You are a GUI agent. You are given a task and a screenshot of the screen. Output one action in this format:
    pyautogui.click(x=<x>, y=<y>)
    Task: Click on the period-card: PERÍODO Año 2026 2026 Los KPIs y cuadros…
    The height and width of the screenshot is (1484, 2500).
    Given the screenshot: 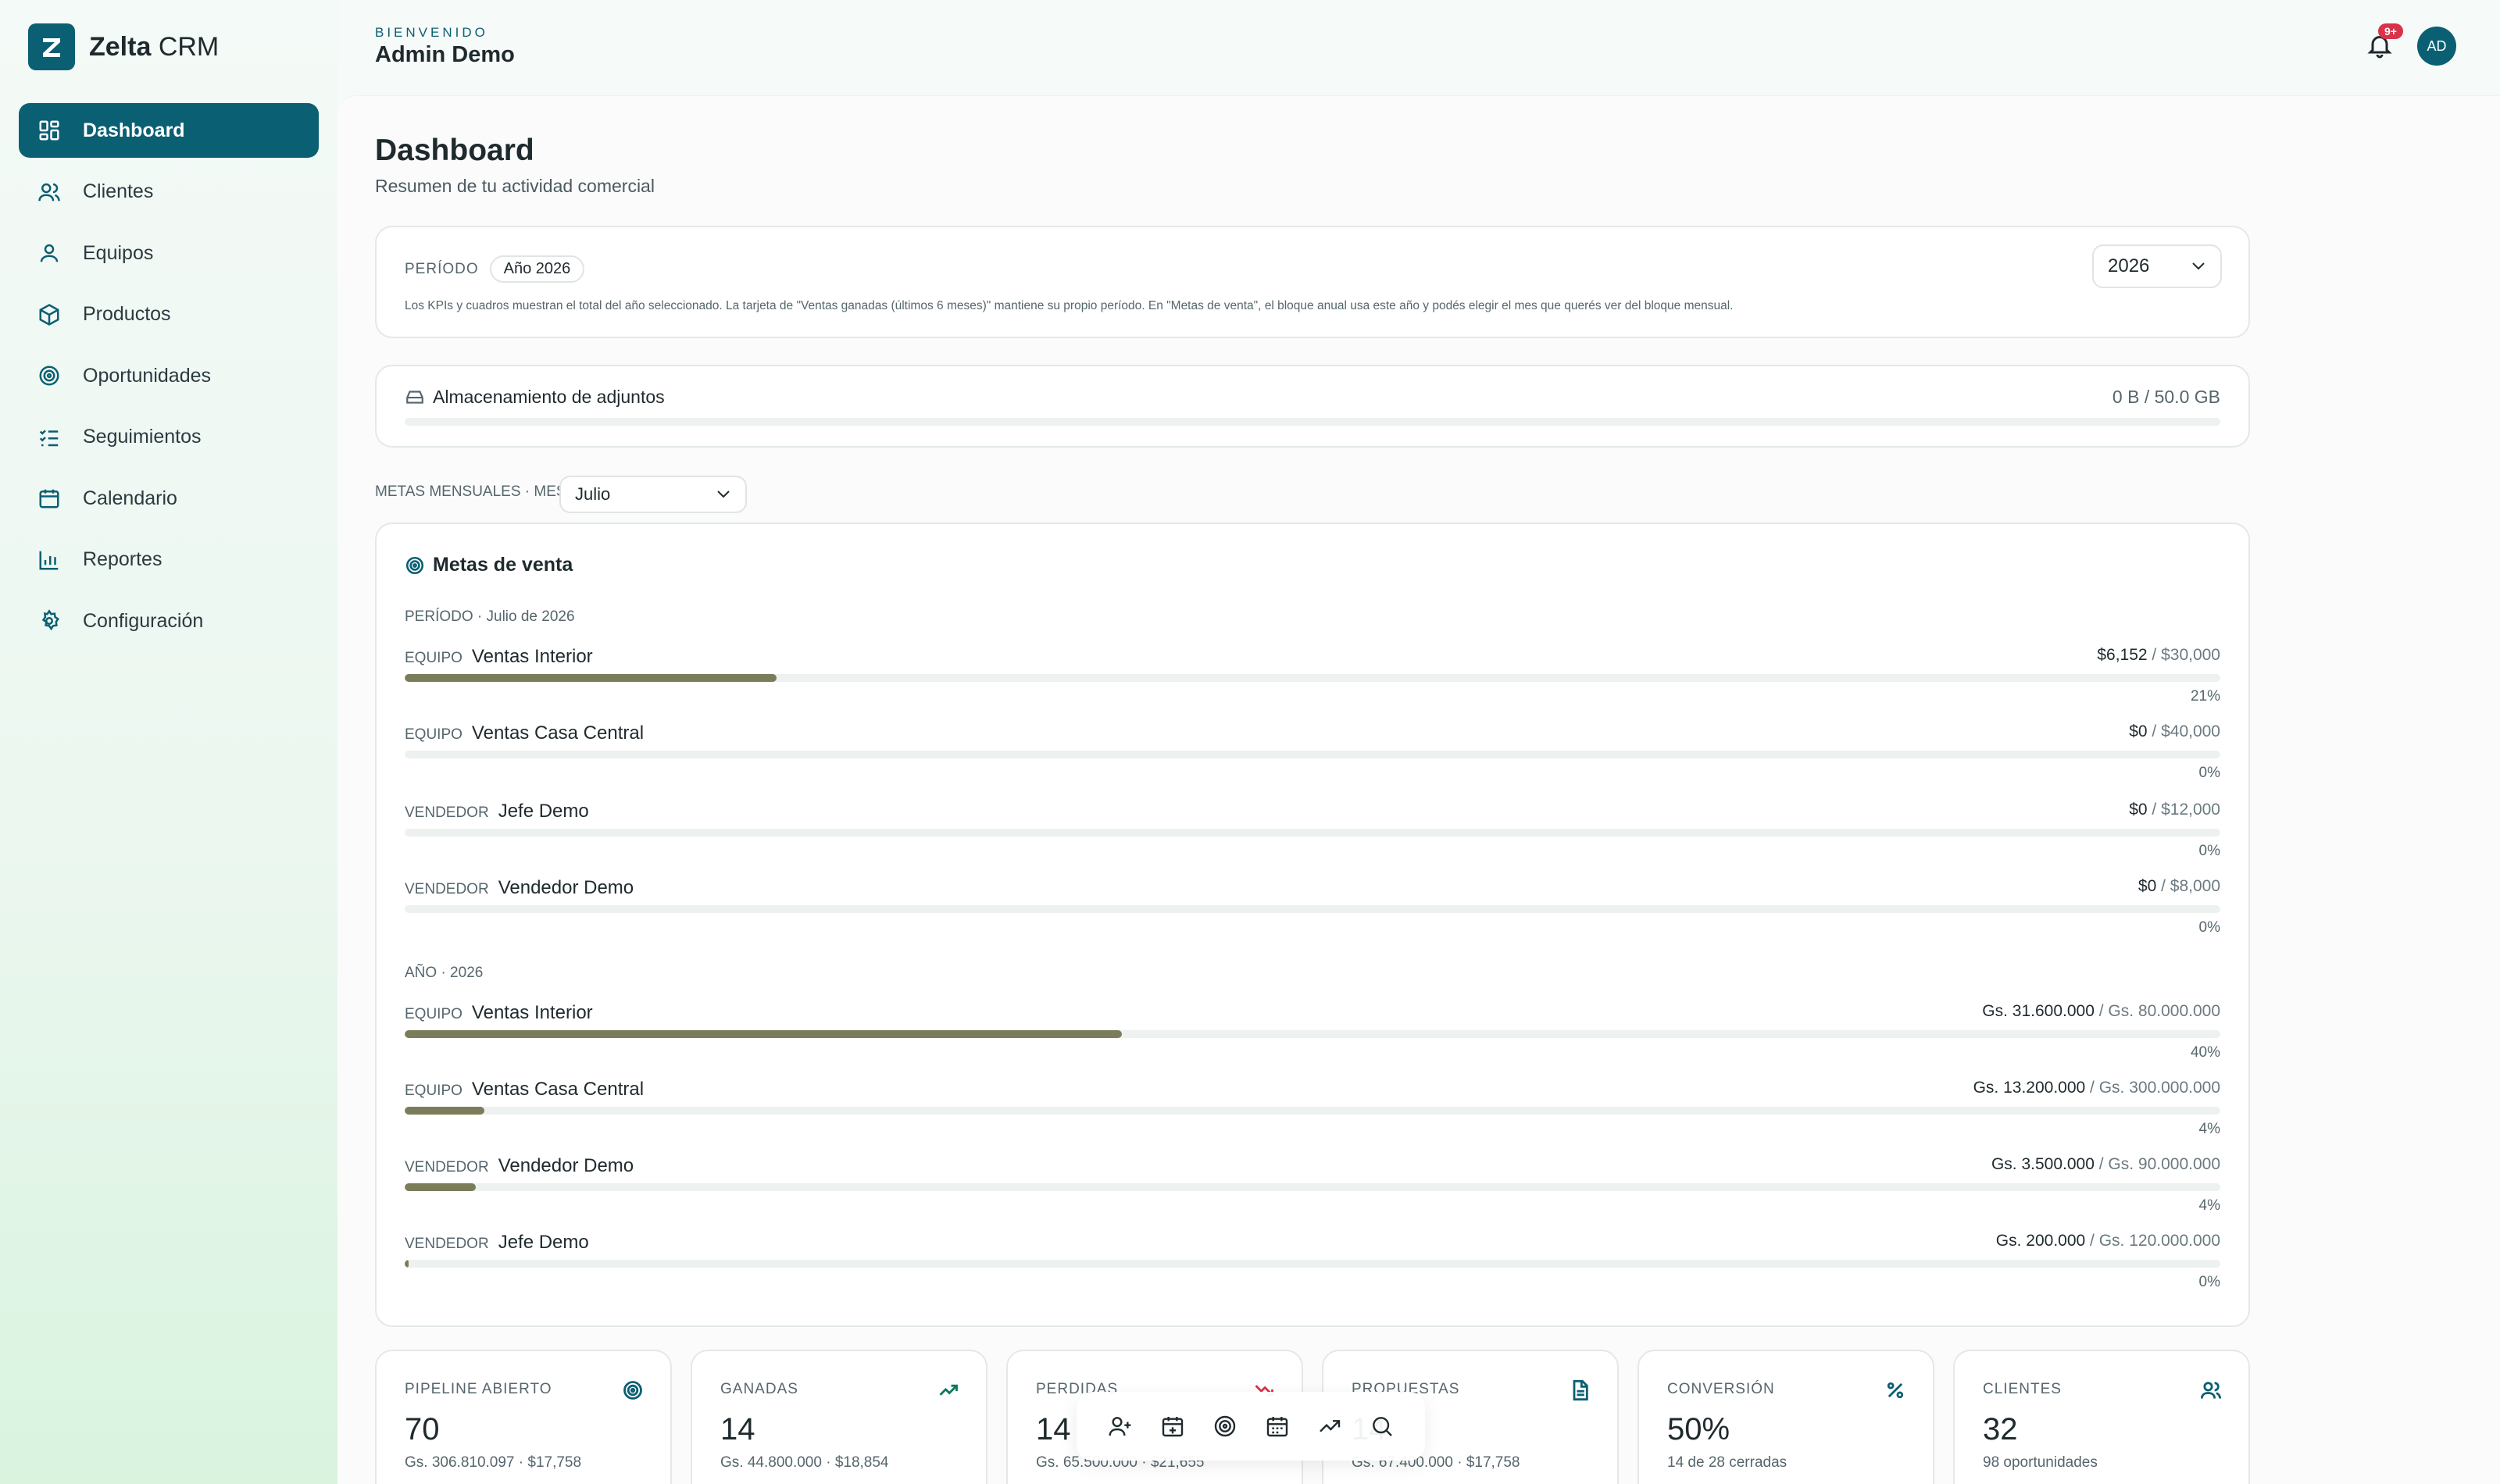 What is the action you would take?
    pyautogui.click(x=1312, y=282)
    